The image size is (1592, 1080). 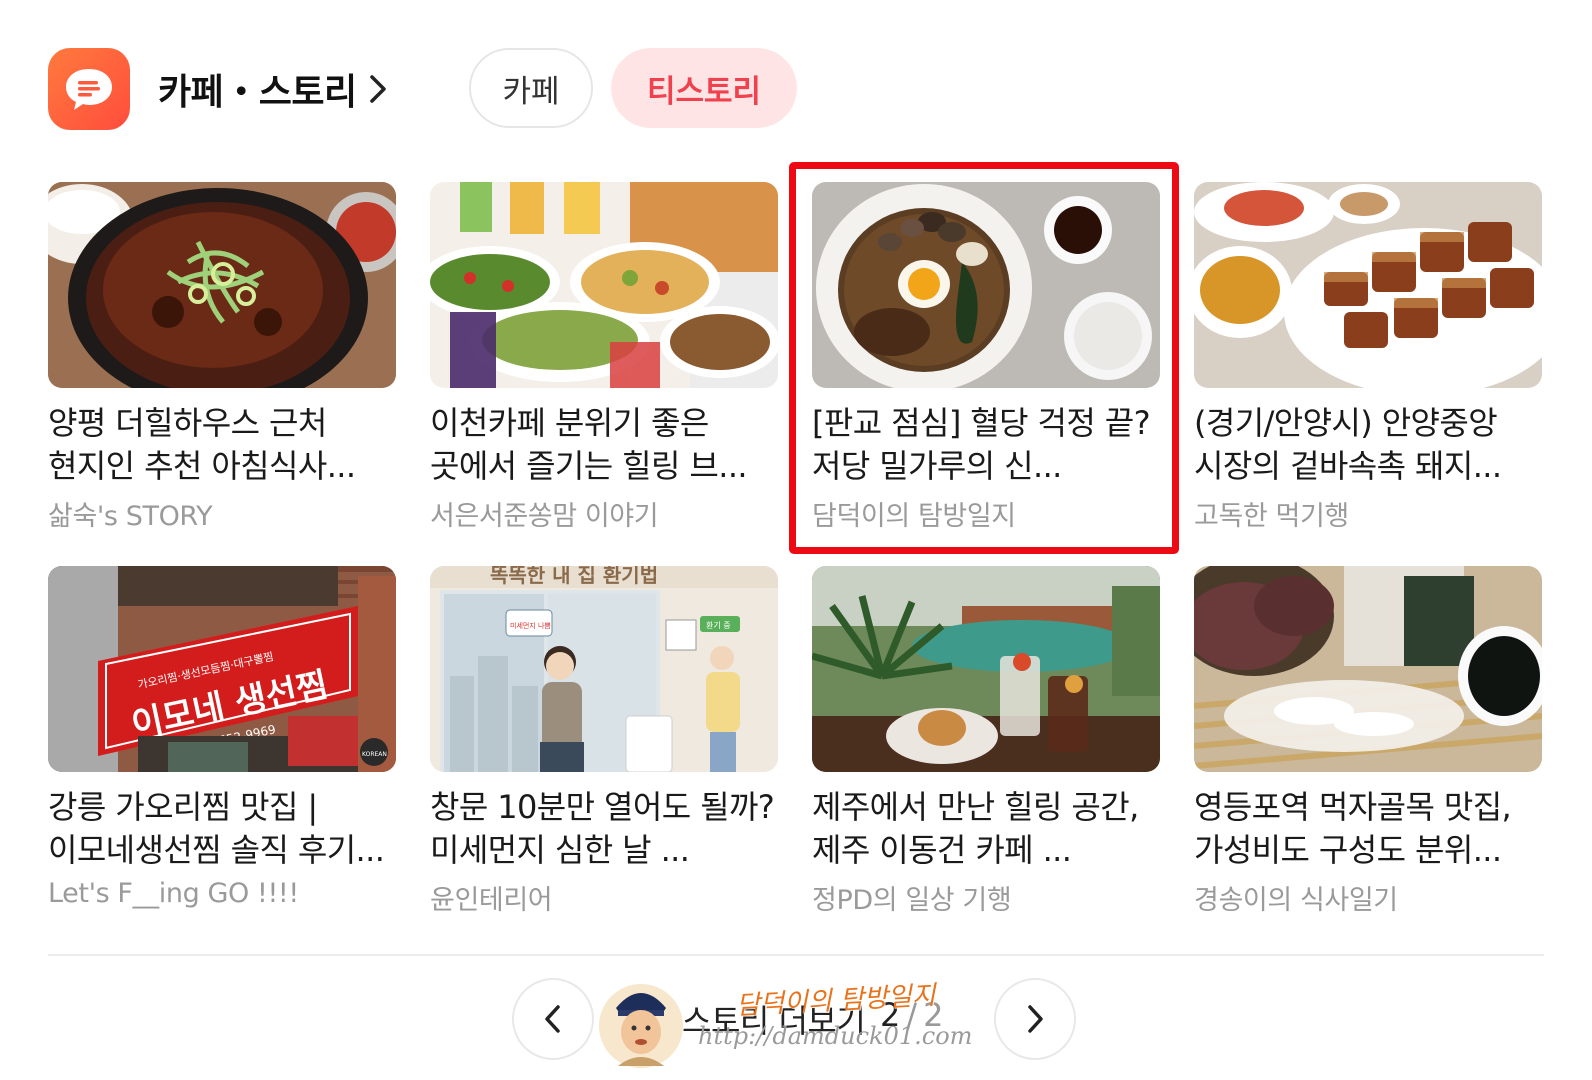 What do you see at coordinates (257, 89) in the screenshot?
I see `section-title: 카페・스토리` at bounding box center [257, 89].